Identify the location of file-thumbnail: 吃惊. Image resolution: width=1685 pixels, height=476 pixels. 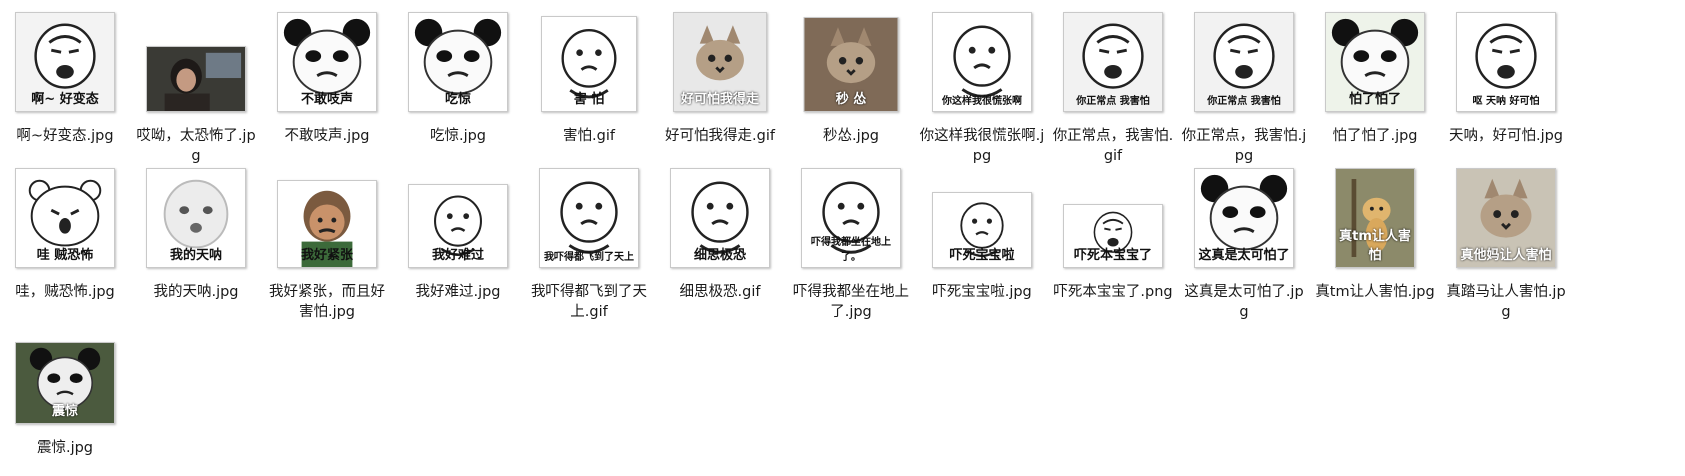
(458, 62).